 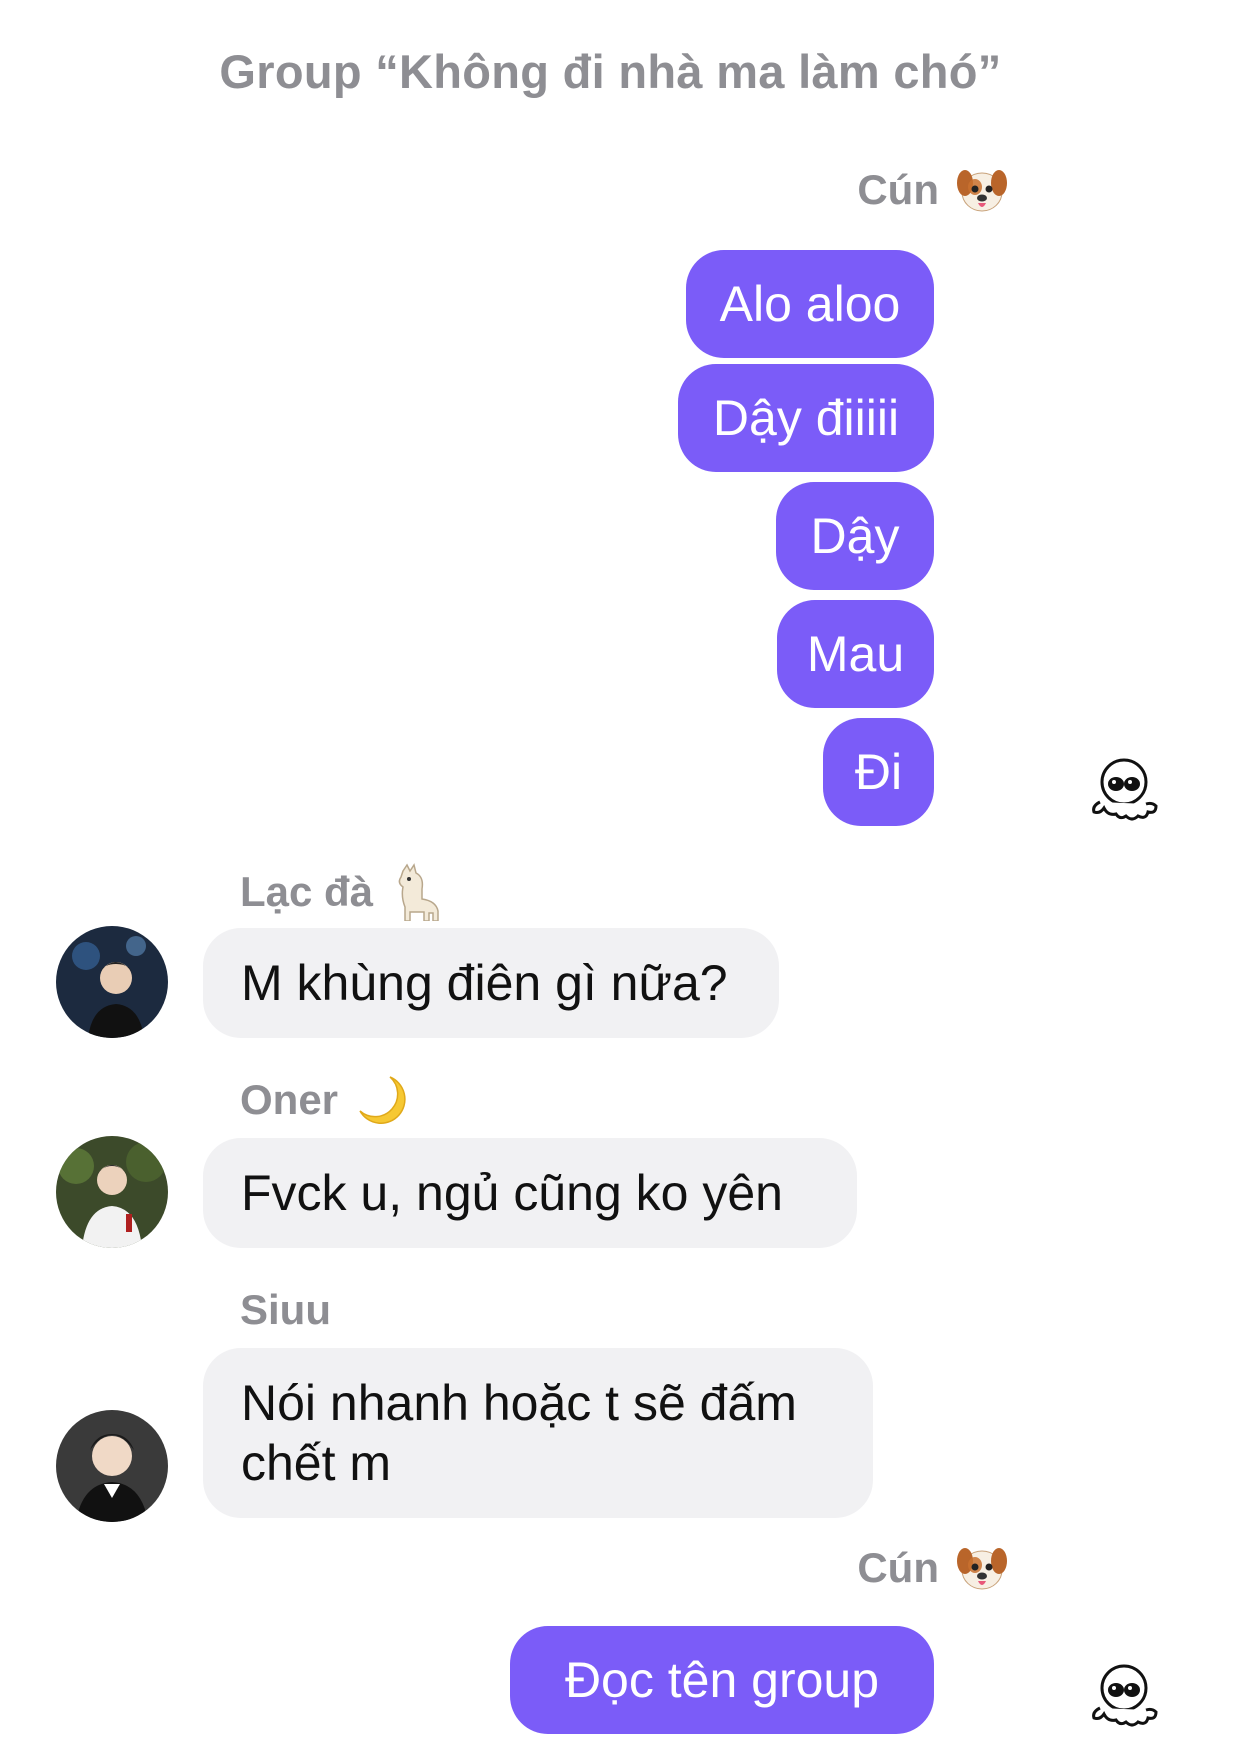 I want to click on incoming-message: M khùng điên gì nữa?, so click(x=491, y=983).